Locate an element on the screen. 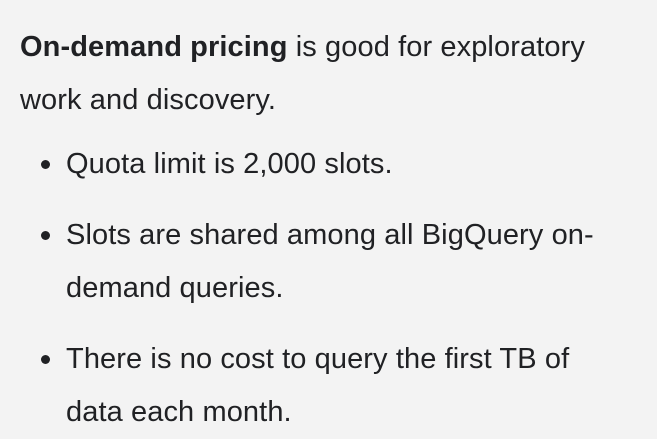 Image resolution: width=657 pixels, height=439 pixels. list-item: Quota limit is 2,000 slots. is located at coordinates (323, 164).